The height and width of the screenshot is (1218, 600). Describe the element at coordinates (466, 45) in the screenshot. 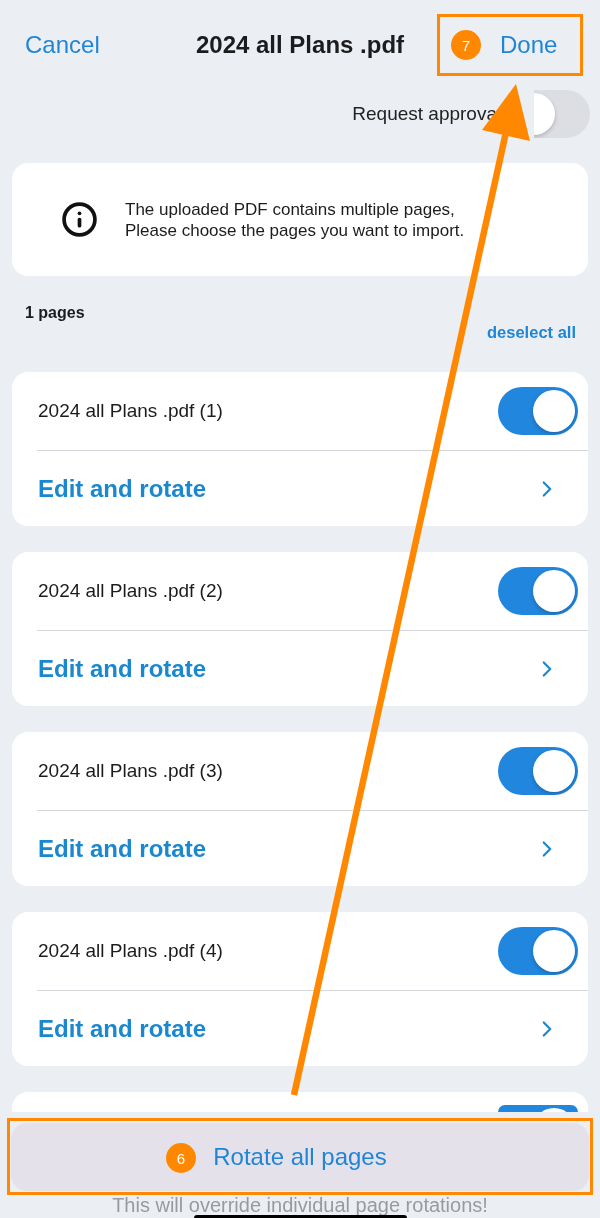

I see `step-number-badge: 7` at that location.